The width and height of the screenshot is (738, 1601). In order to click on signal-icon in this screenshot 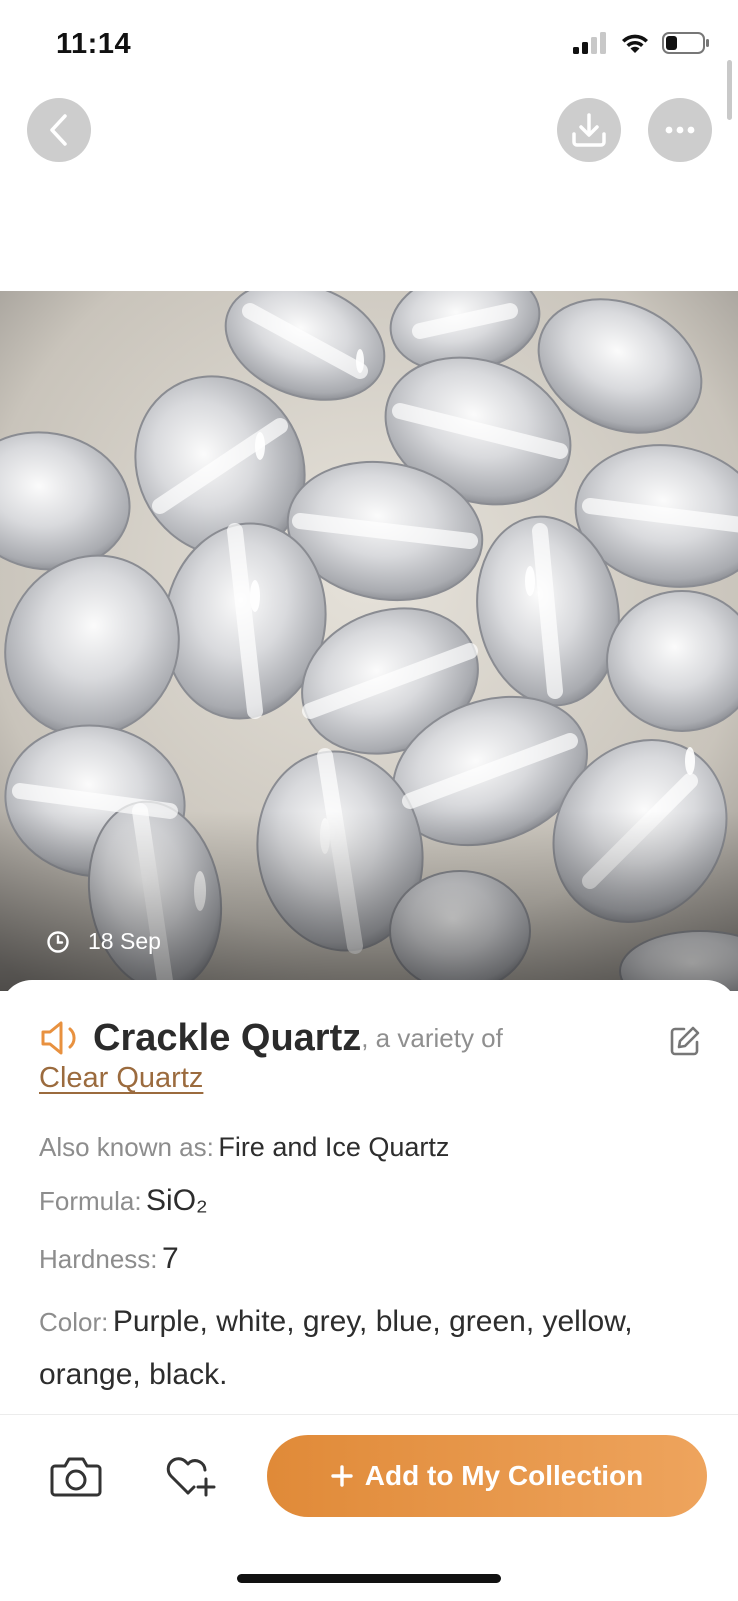, I will do `click(589, 43)`.